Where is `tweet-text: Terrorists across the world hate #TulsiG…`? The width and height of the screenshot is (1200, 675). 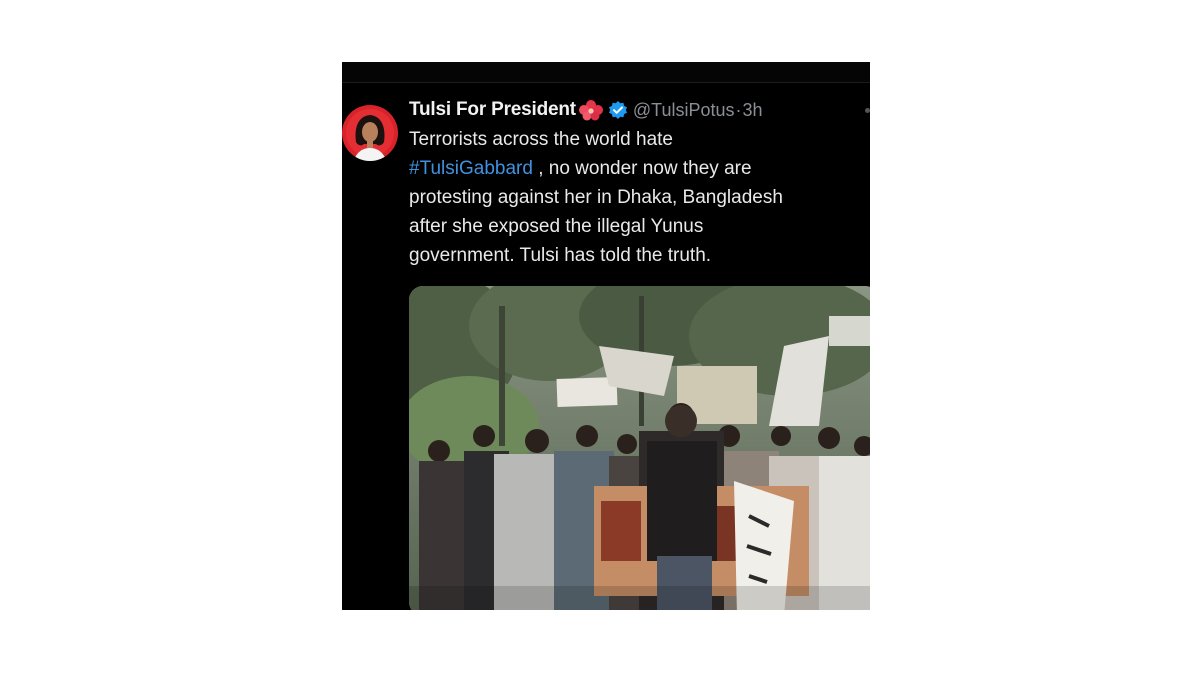 tweet-text: Terrorists across the world hate #TulsiG… is located at coordinates (636, 197).